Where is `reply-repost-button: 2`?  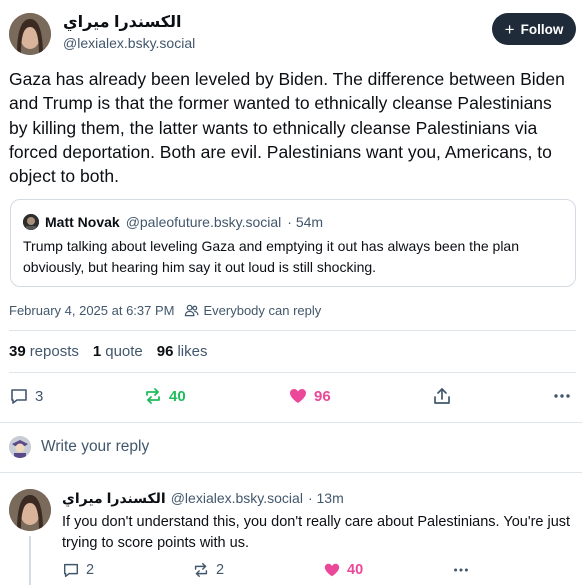 reply-repost-button: 2 is located at coordinates (208, 570).